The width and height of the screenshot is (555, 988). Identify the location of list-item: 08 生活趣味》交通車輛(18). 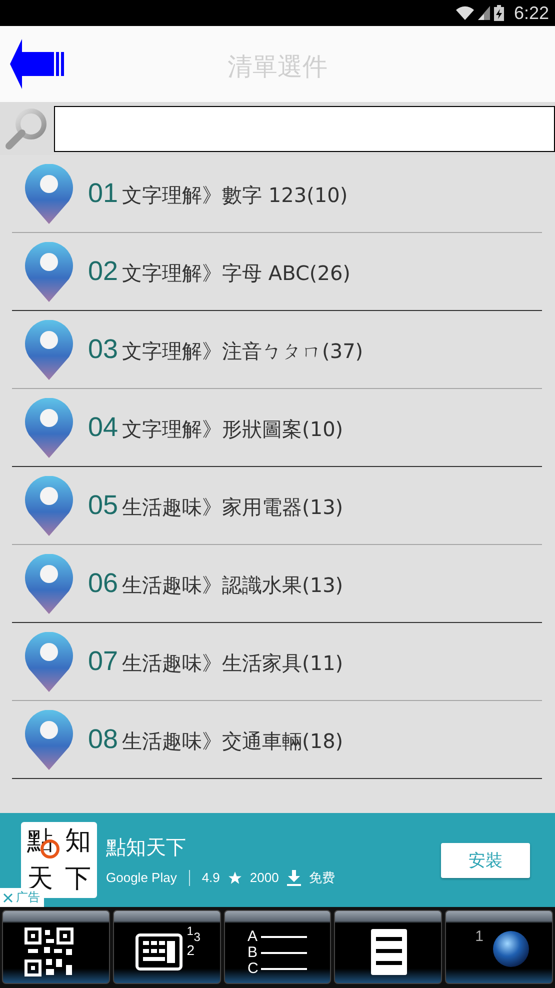
(277, 740).